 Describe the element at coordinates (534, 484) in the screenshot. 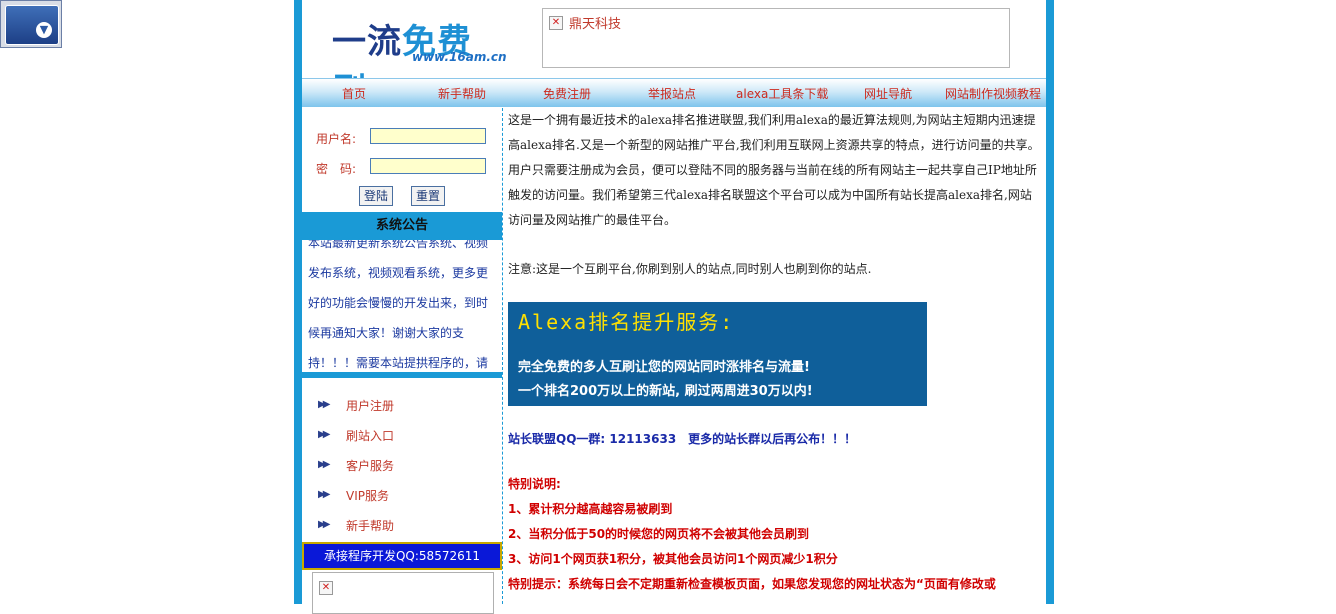

I see `special-title: 特别说明:` at that location.